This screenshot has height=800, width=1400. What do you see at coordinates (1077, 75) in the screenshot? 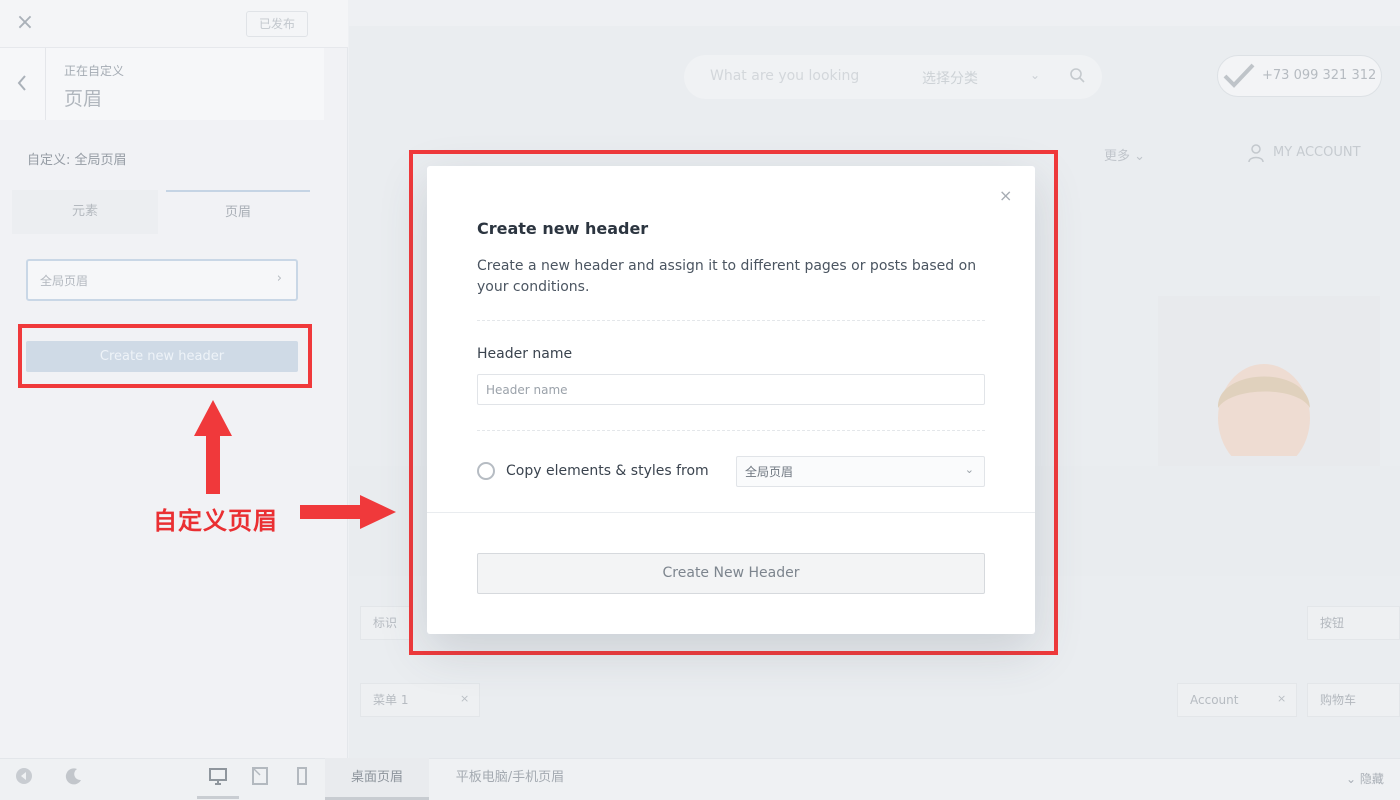
I see `search-icon` at bounding box center [1077, 75].